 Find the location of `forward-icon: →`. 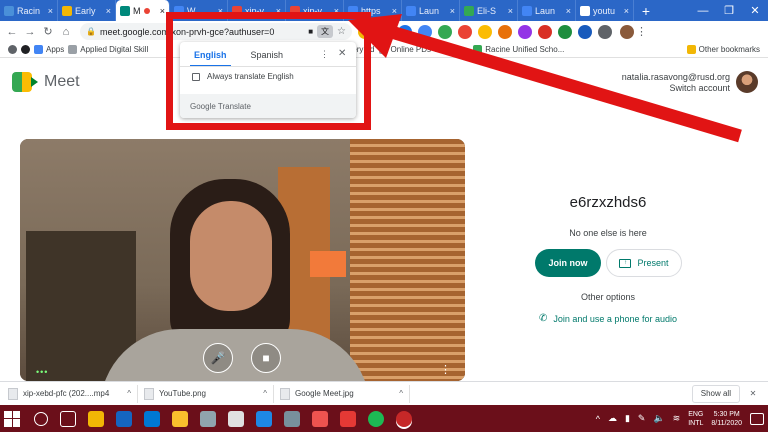

forward-icon: → is located at coordinates (30, 32).